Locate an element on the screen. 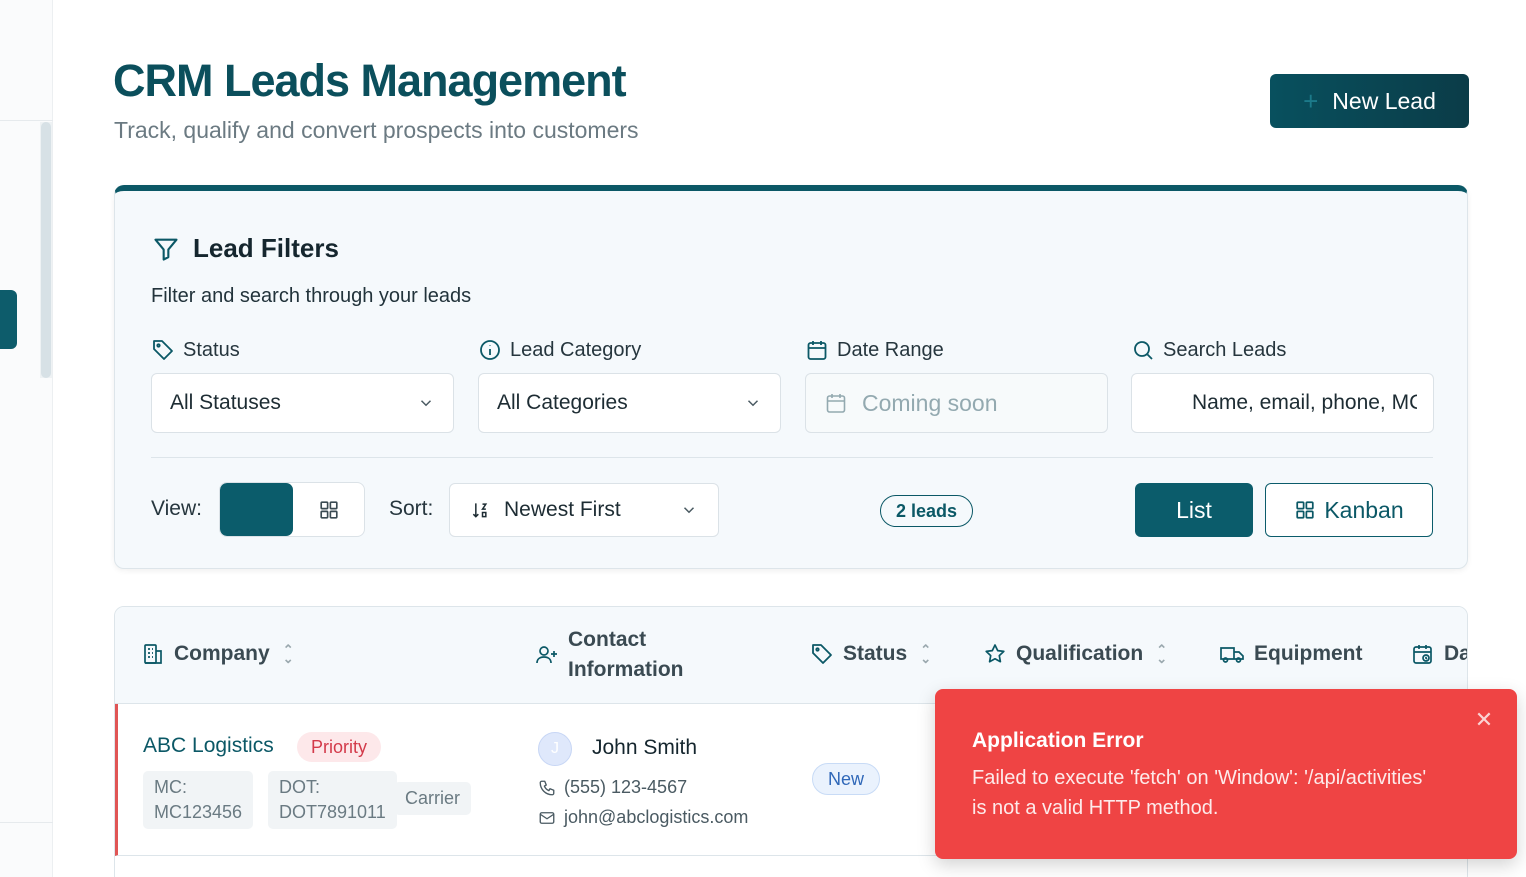 The image size is (1526, 877). category-filter-label-text: Lead Category is located at coordinates (576, 349).